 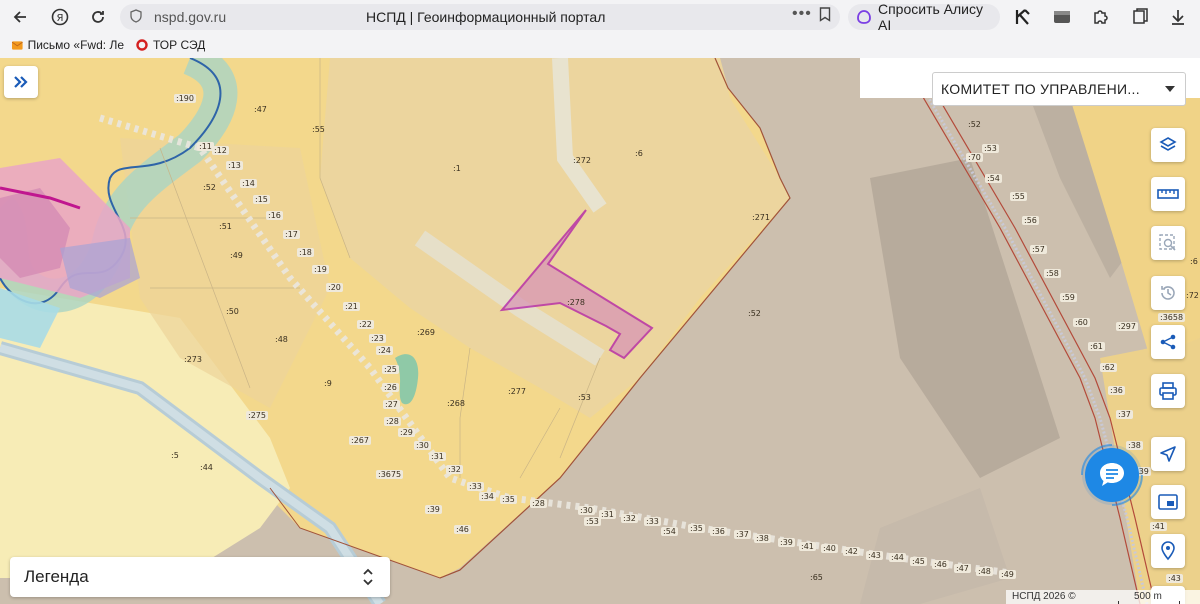 What do you see at coordinates (761, 217) in the screenshot?
I see `parcel-label: :271` at bounding box center [761, 217].